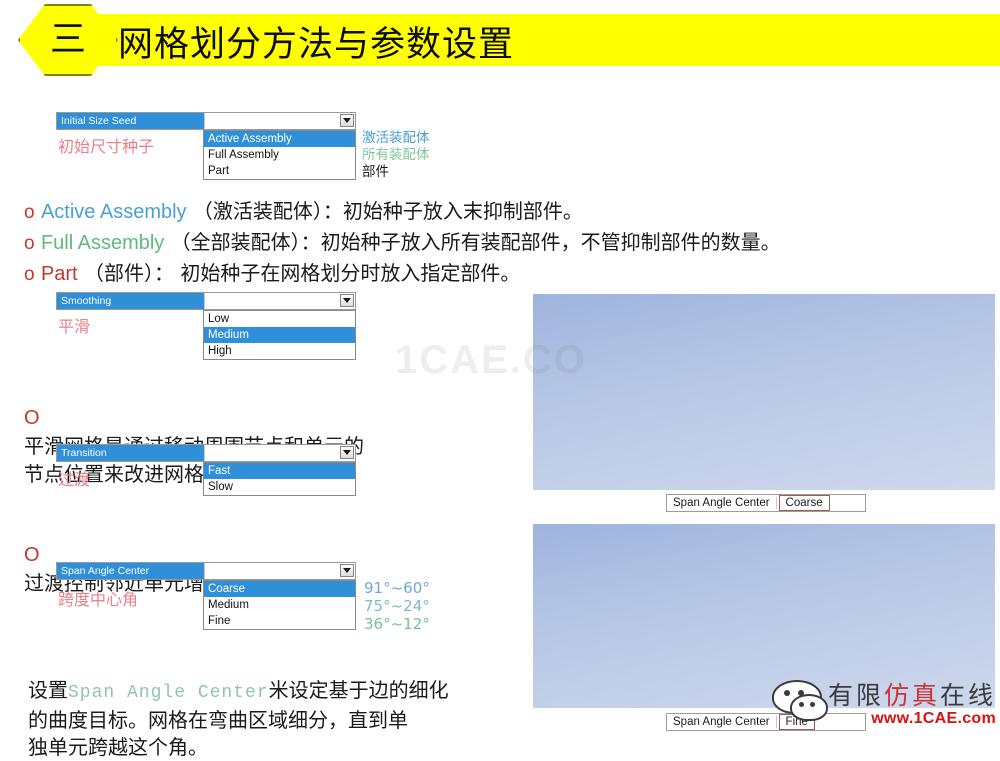 Image resolution: width=1000 pixels, height=761 pixels. Describe the element at coordinates (113, 212) in the screenshot. I see `bullet-term: Active Assembly` at that location.